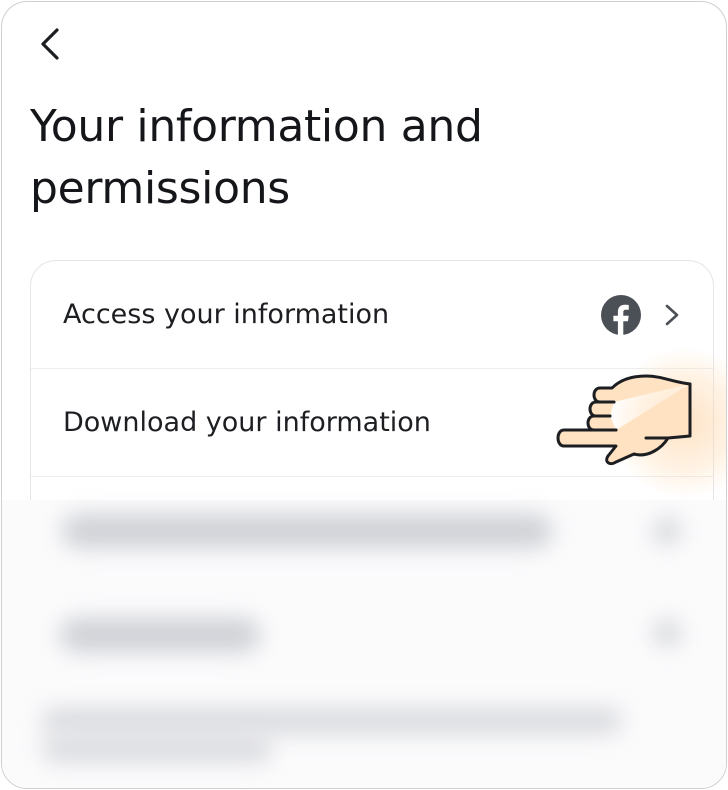 The width and height of the screenshot is (728, 790). I want to click on facebook-icon, so click(621, 314).